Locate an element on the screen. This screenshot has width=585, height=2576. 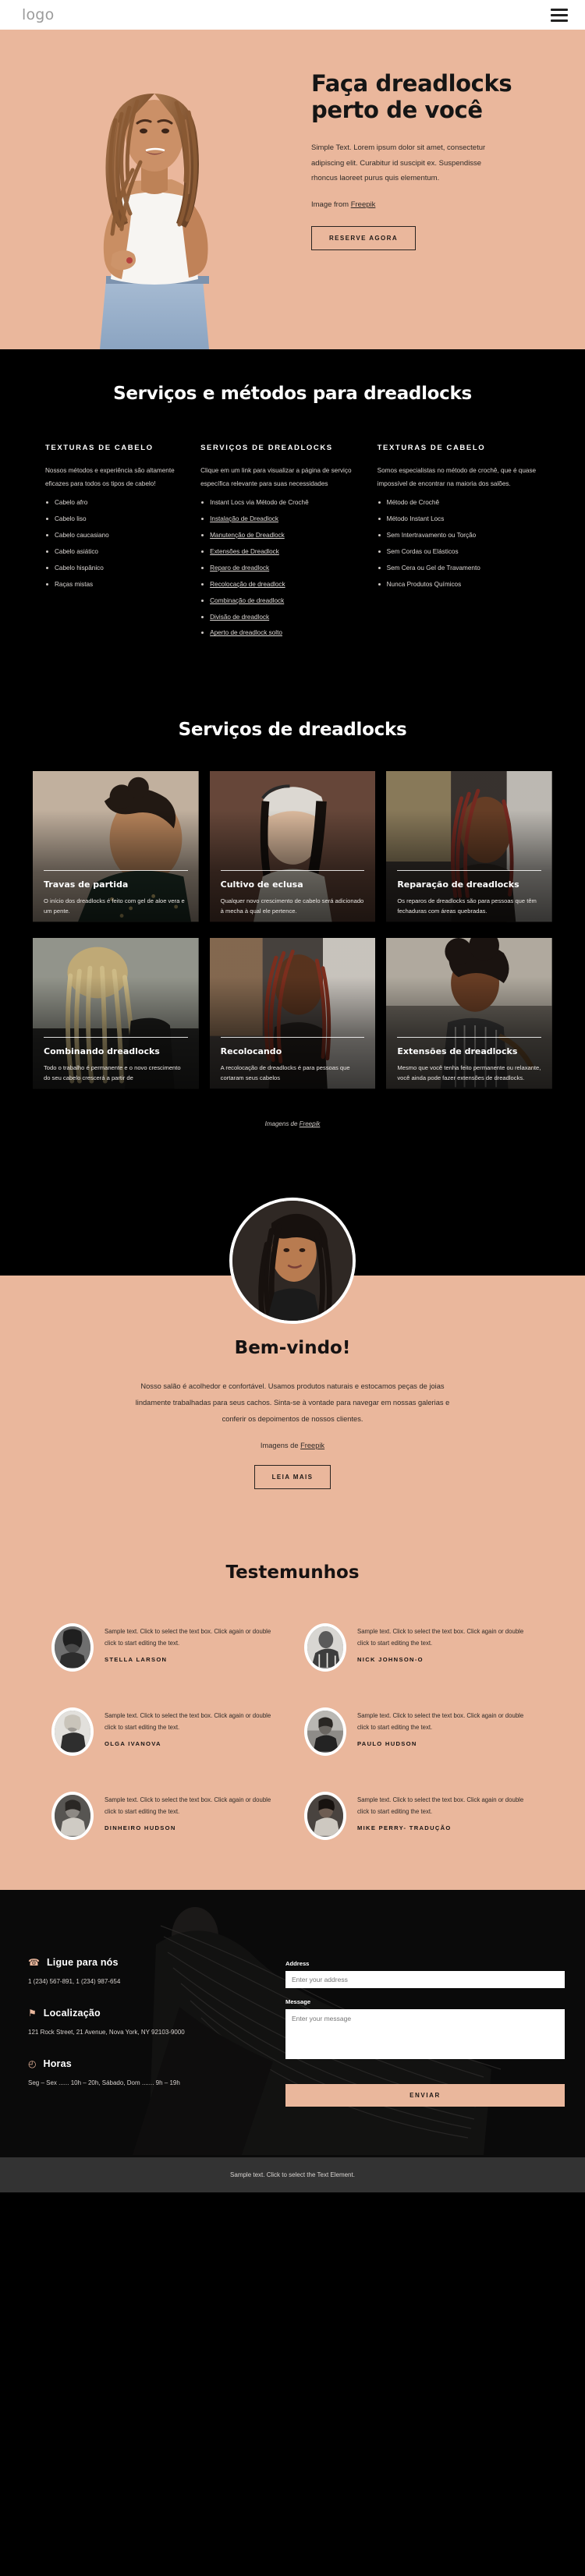
service-link: Aperto de dreadlock solto is located at coordinates (246, 632).